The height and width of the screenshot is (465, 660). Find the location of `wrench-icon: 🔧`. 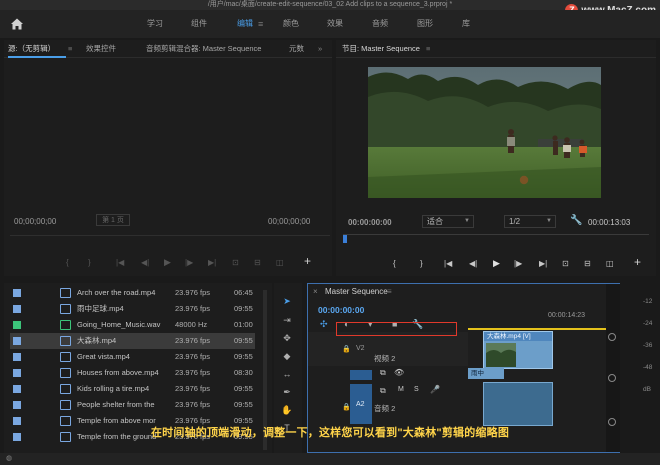

wrench-icon: 🔧 is located at coordinates (576, 220).